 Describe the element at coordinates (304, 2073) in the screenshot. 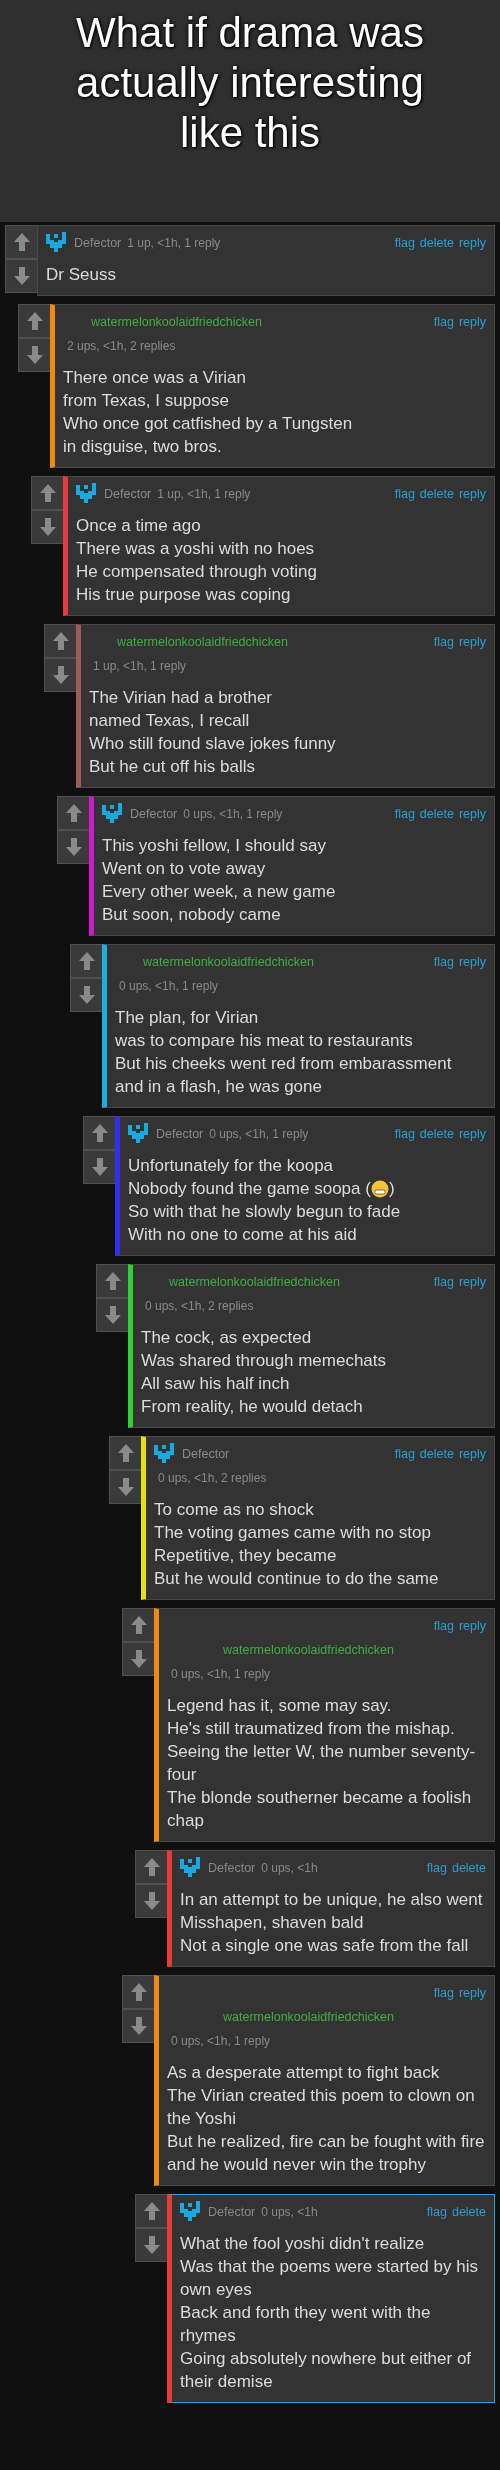

I see `comment-line: As a desperate attempt to fight back` at that location.